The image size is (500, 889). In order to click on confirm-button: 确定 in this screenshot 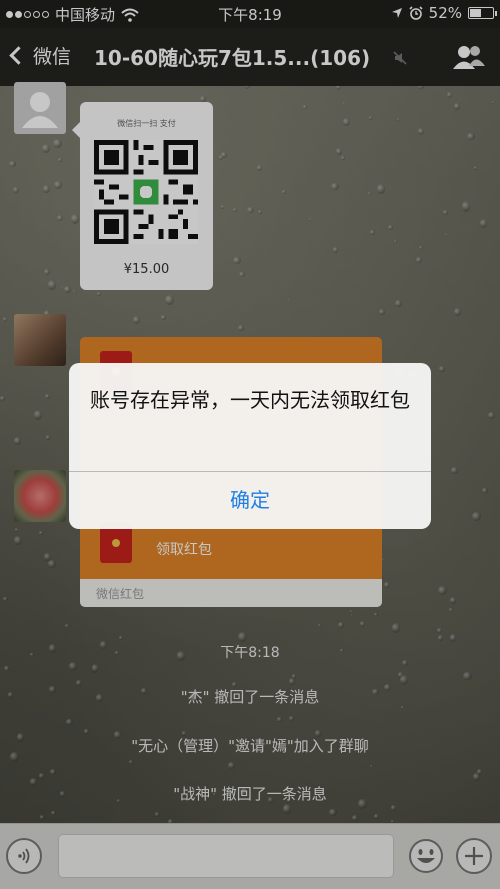, I will do `click(250, 500)`.